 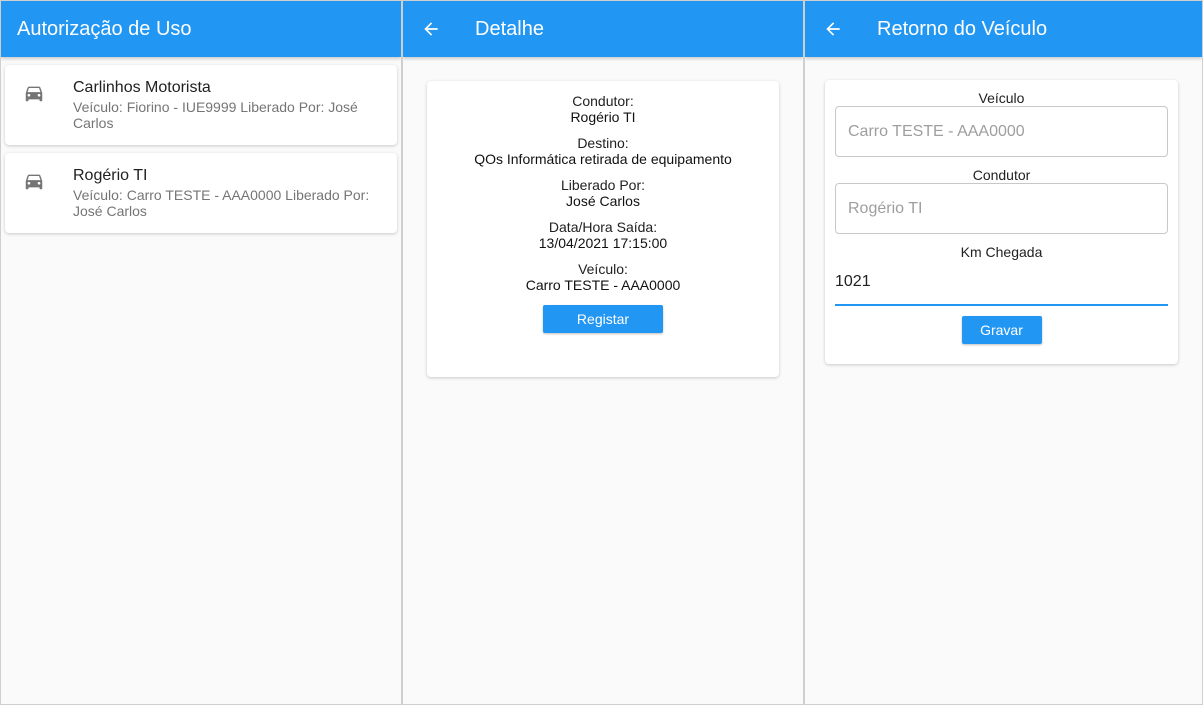 What do you see at coordinates (603, 185) in the screenshot?
I see `field-label: Liberado Por:` at bounding box center [603, 185].